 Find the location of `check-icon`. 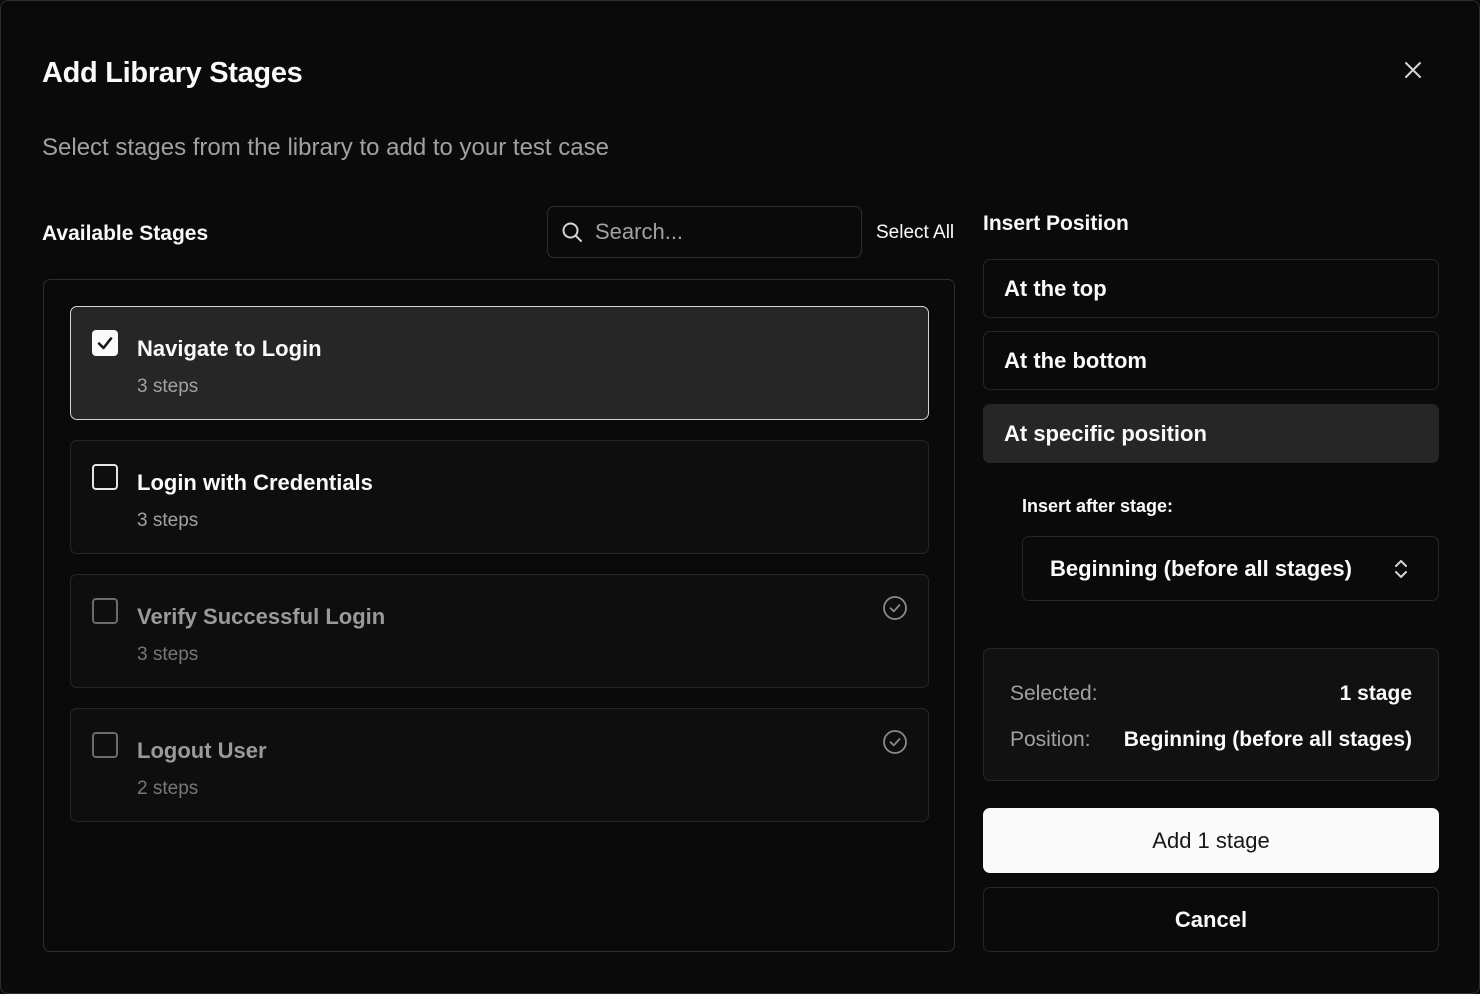

check-icon is located at coordinates (105, 343).